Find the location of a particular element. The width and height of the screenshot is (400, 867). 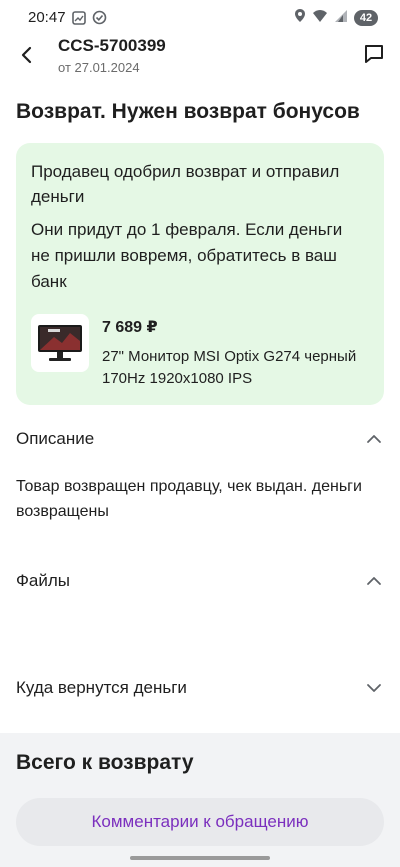

location-icon is located at coordinates (300, 18).